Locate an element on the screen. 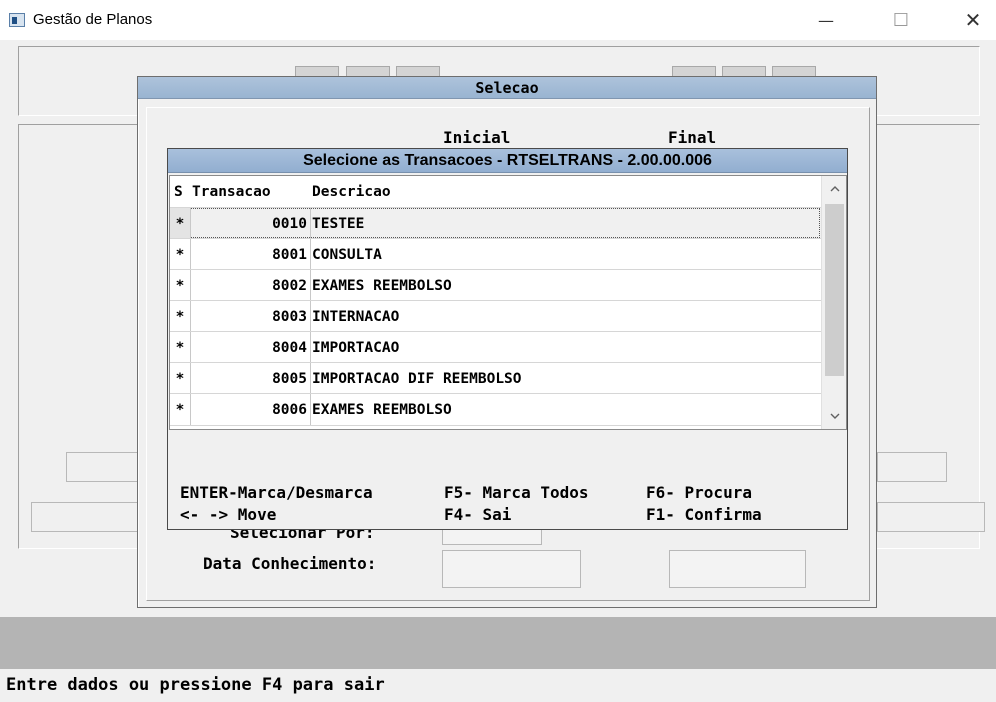  row-transacao: 0010 is located at coordinates (251, 223).